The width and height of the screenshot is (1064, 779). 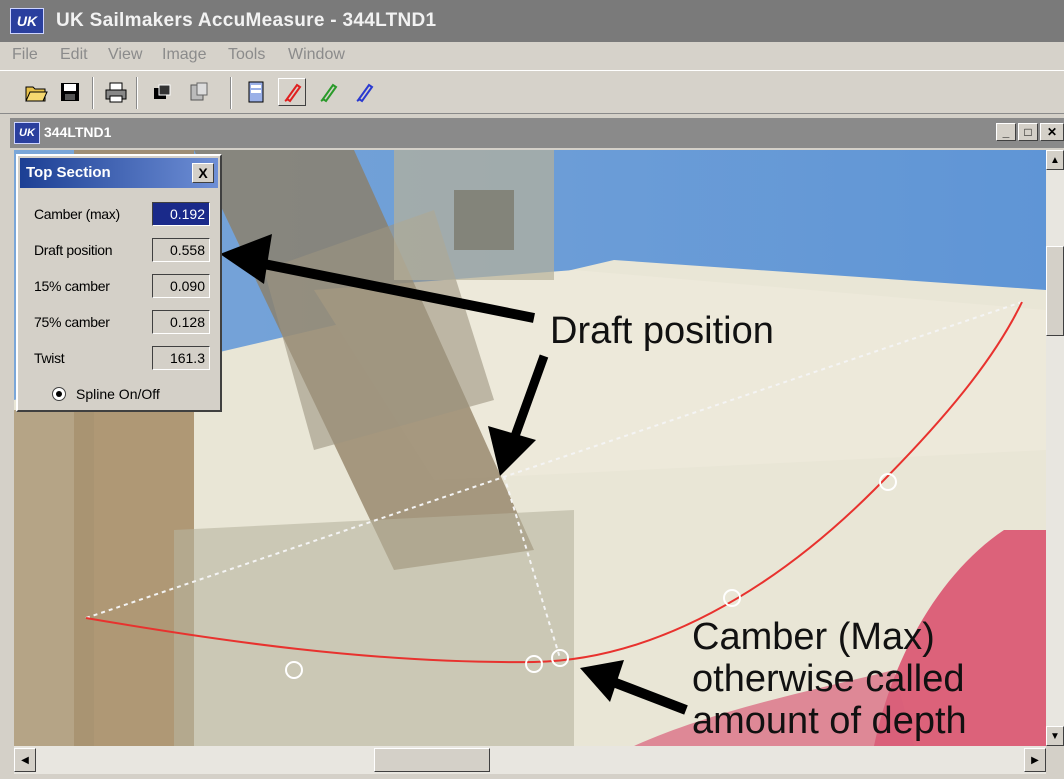 I want to click on menu-edit: Edit, so click(x=74, y=55).